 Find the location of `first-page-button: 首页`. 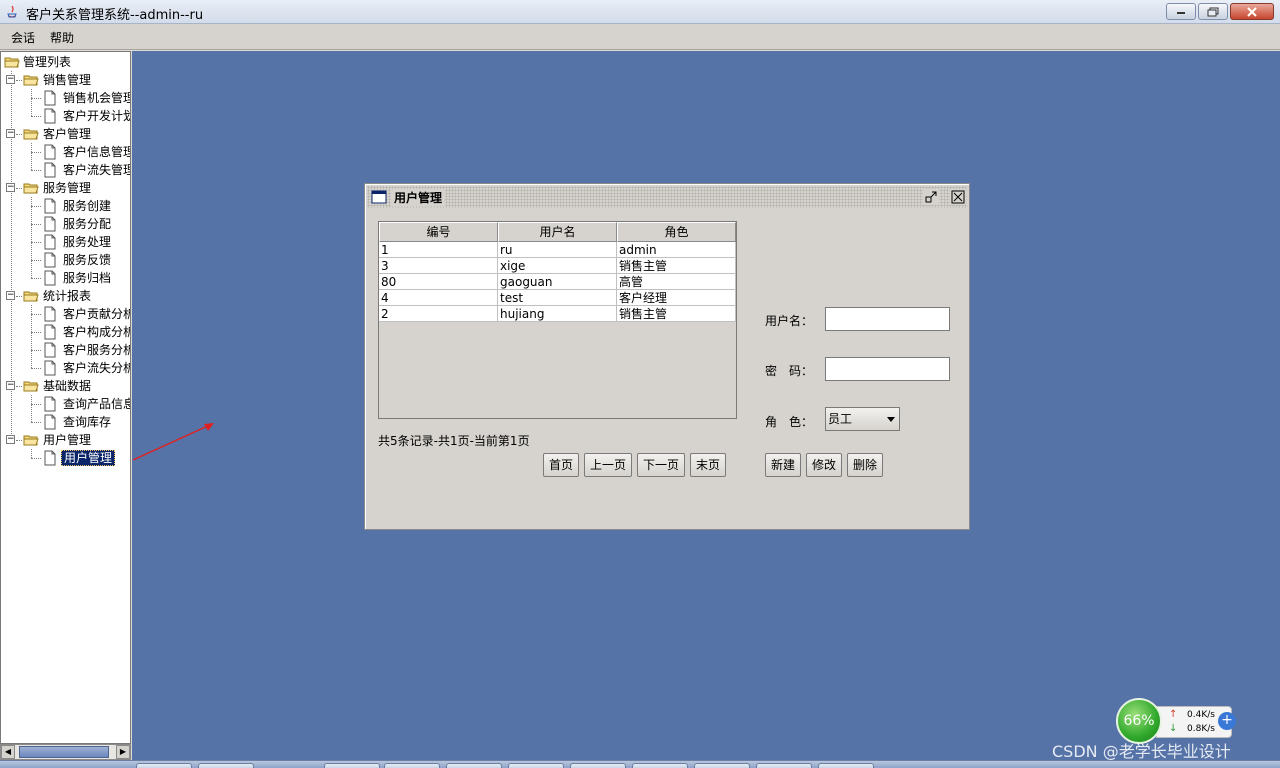

first-page-button: 首页 is located at coordinates (561, 465).